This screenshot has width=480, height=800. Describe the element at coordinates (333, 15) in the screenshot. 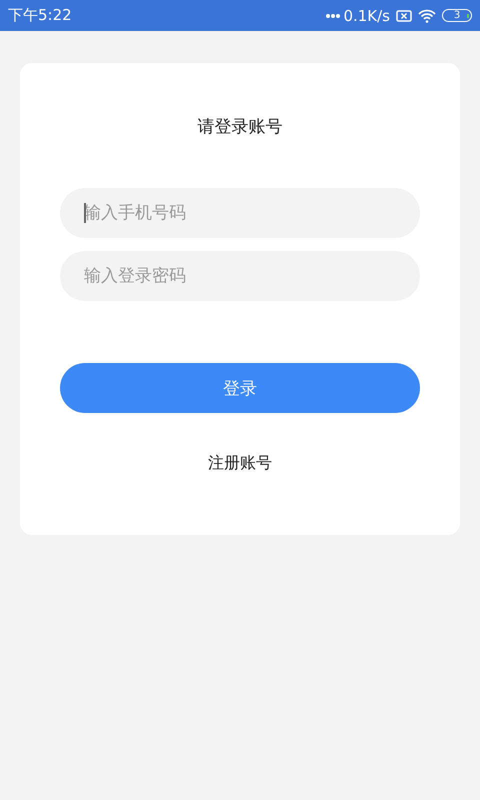

I see `dots-icon` at that location.